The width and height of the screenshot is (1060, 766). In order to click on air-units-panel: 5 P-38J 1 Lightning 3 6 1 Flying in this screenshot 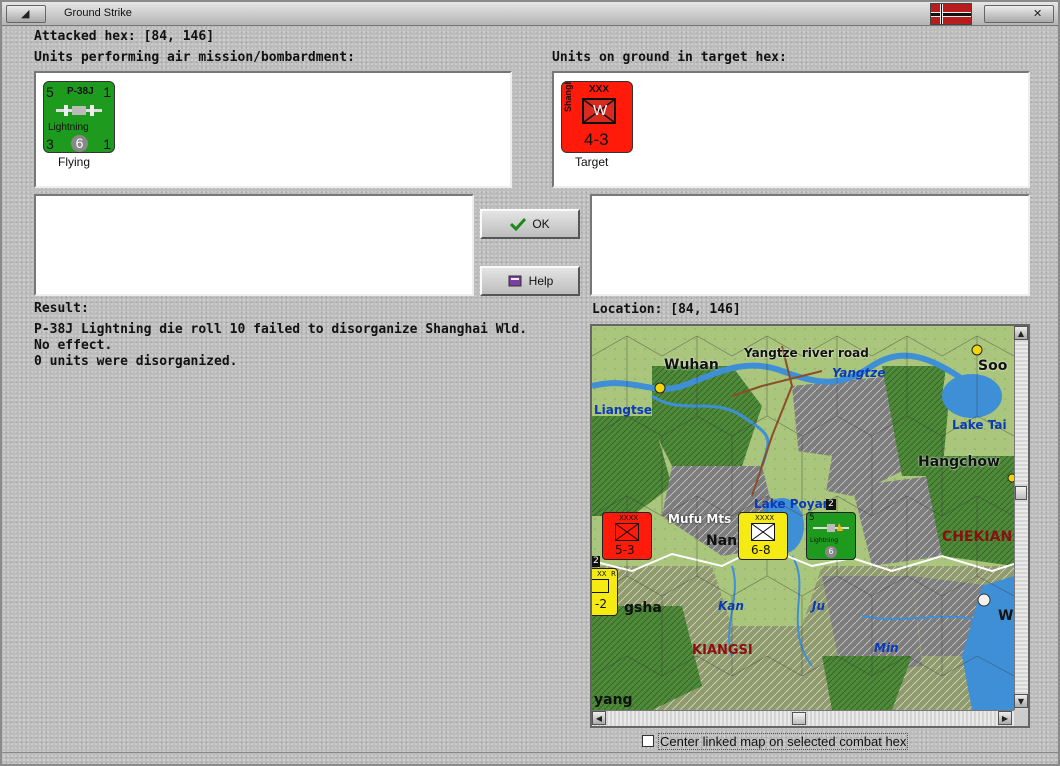, I will do `click(273, 129)`.